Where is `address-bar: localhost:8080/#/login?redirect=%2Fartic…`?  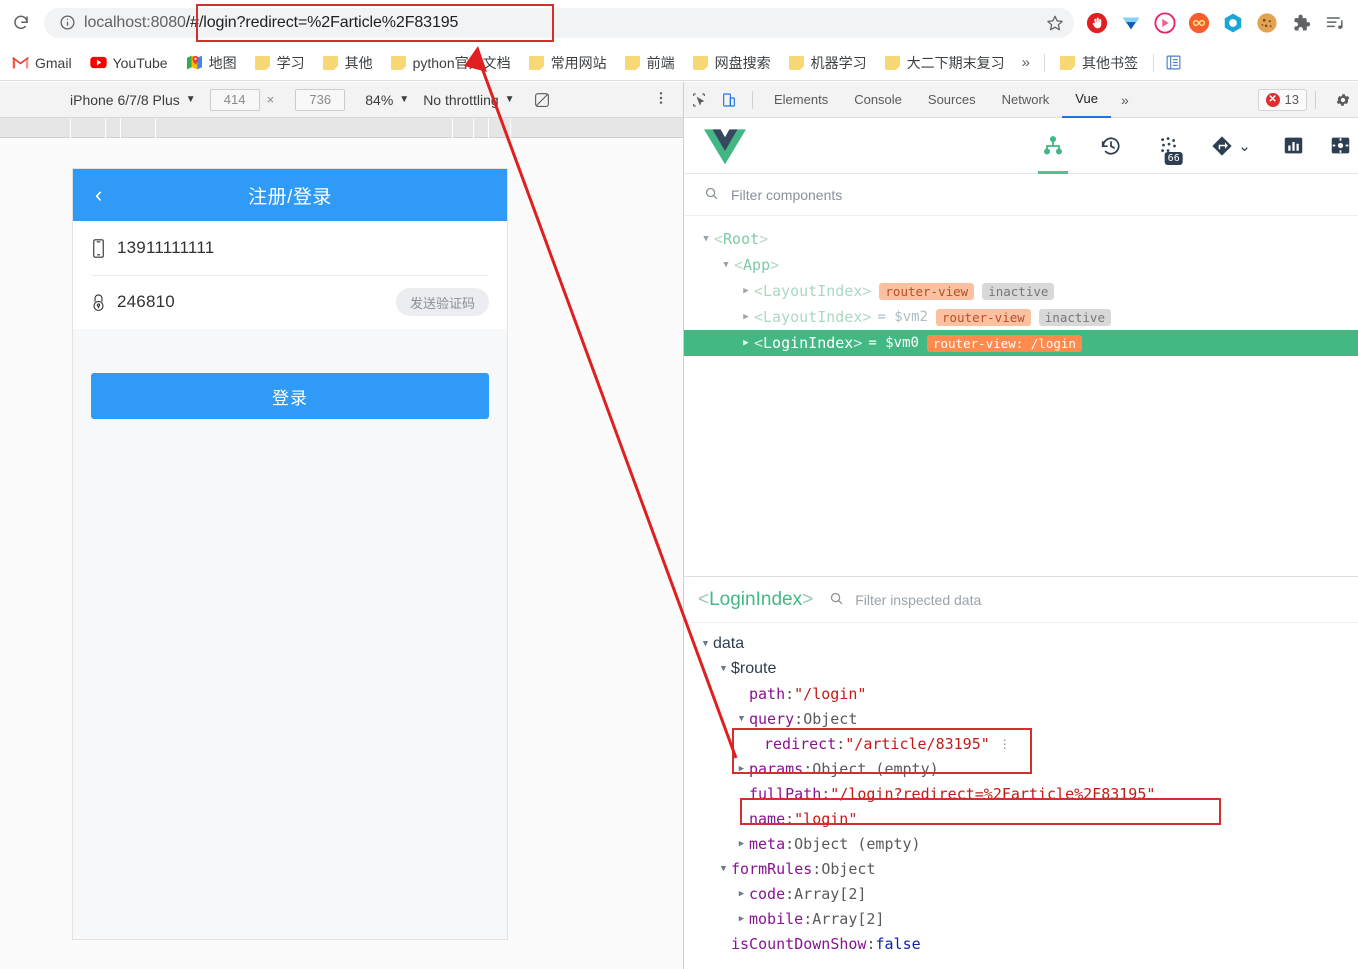
address-bar: localhost:8080/#/login?redirect=%2Fartic… is located at coordinates (559, 22).